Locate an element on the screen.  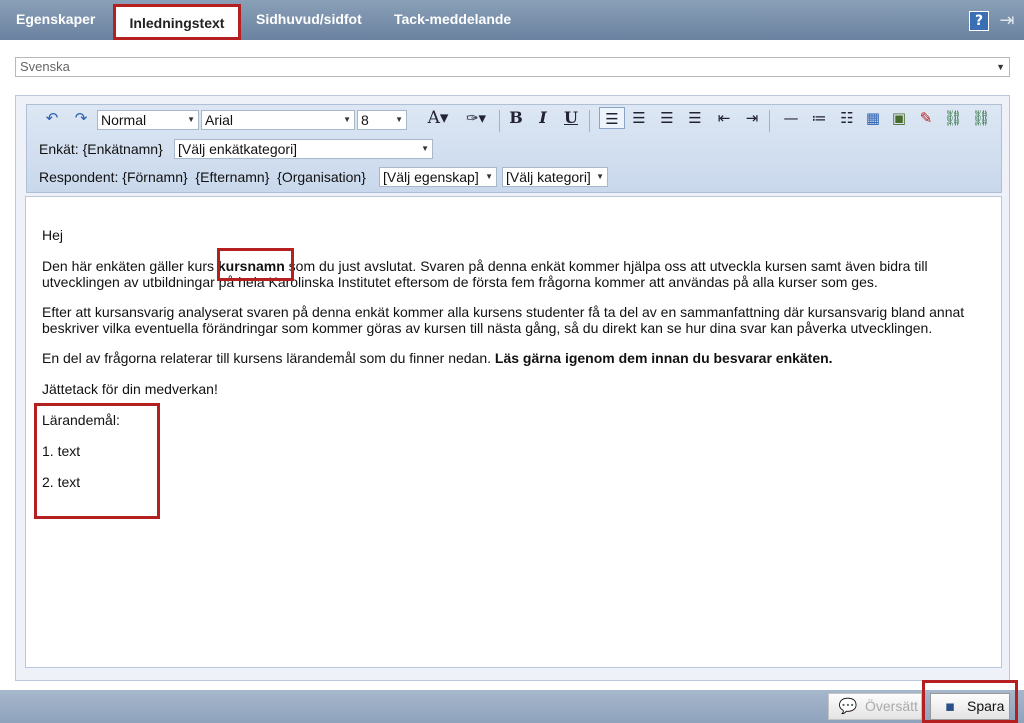
highlight-color-icon: ✑▾ is located at coordinates (476, 118).